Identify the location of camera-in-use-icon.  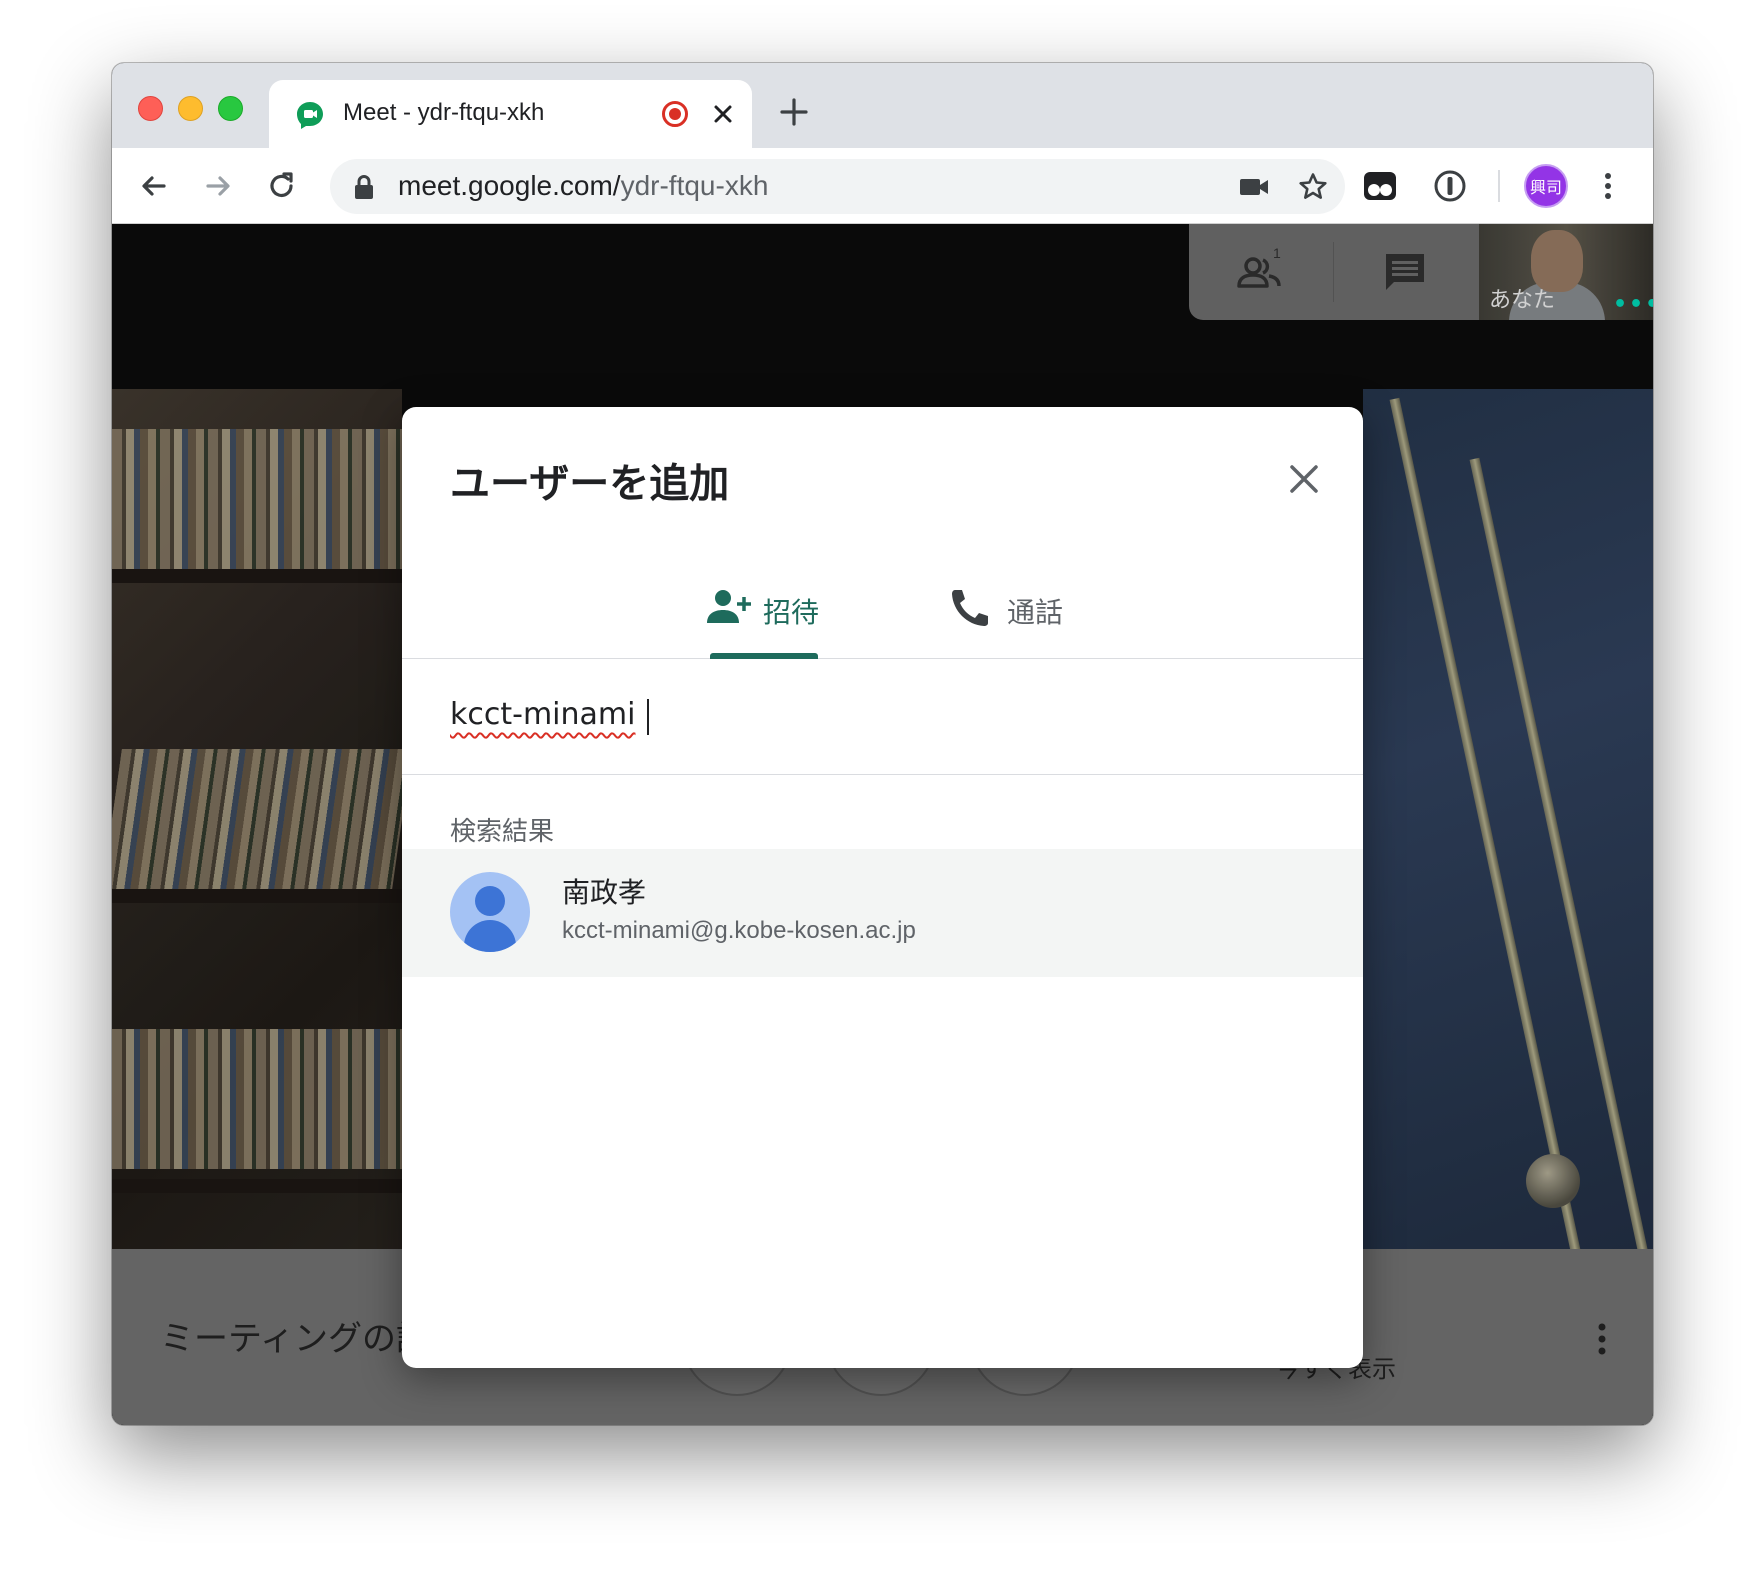
(1254, 187).